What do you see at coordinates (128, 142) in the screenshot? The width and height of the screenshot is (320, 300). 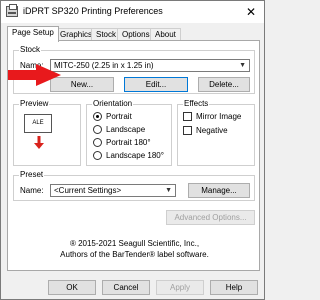 I see `orientation-portrait-180-label: Portrait 180°` at bounding box center [128, 142].